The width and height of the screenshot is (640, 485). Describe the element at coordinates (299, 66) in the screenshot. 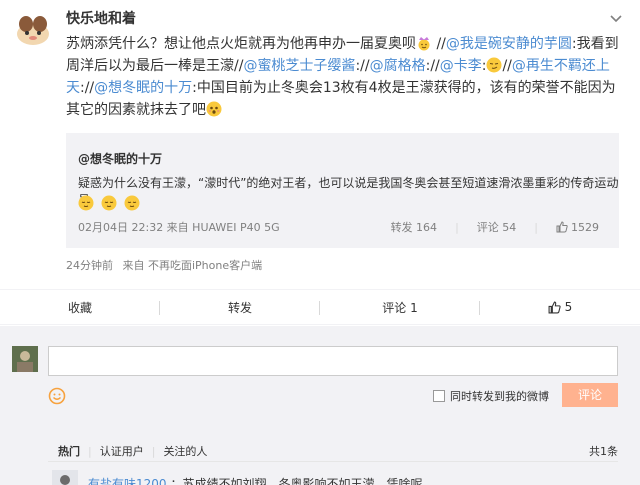

I see `mention-link: @蜜桃芝士子缨酱` at that location.